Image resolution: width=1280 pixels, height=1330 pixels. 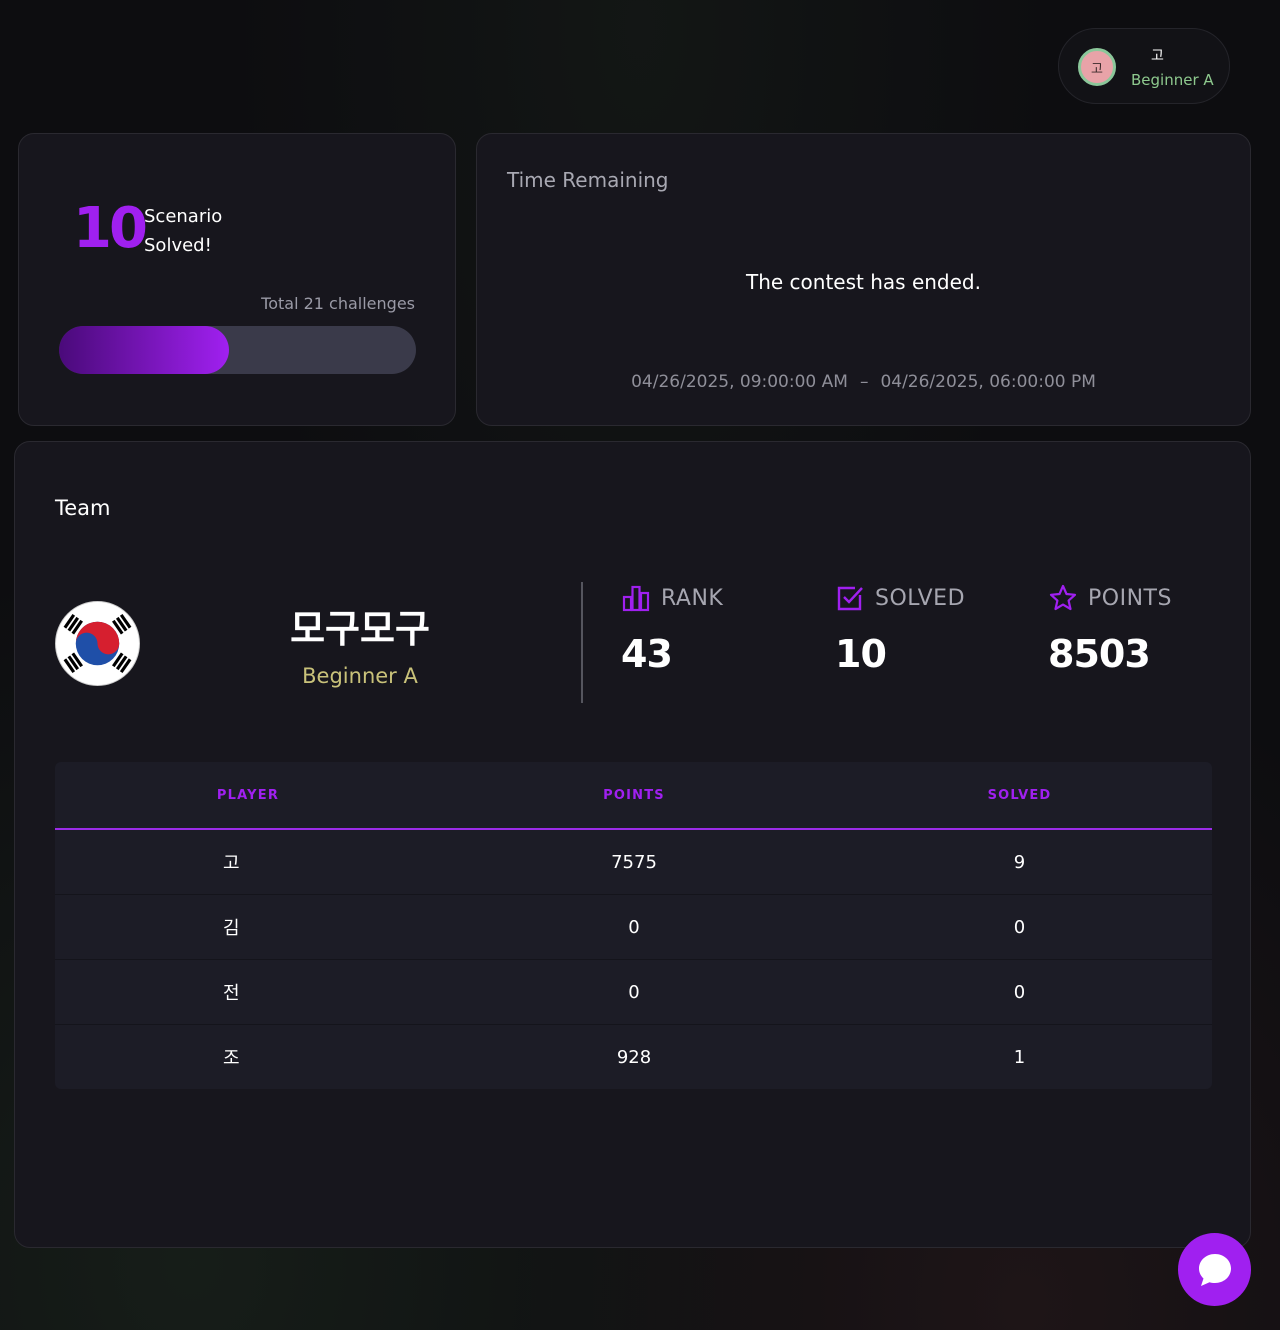 I want to click on points-label: POINTS, so click(x=1130, y=598).